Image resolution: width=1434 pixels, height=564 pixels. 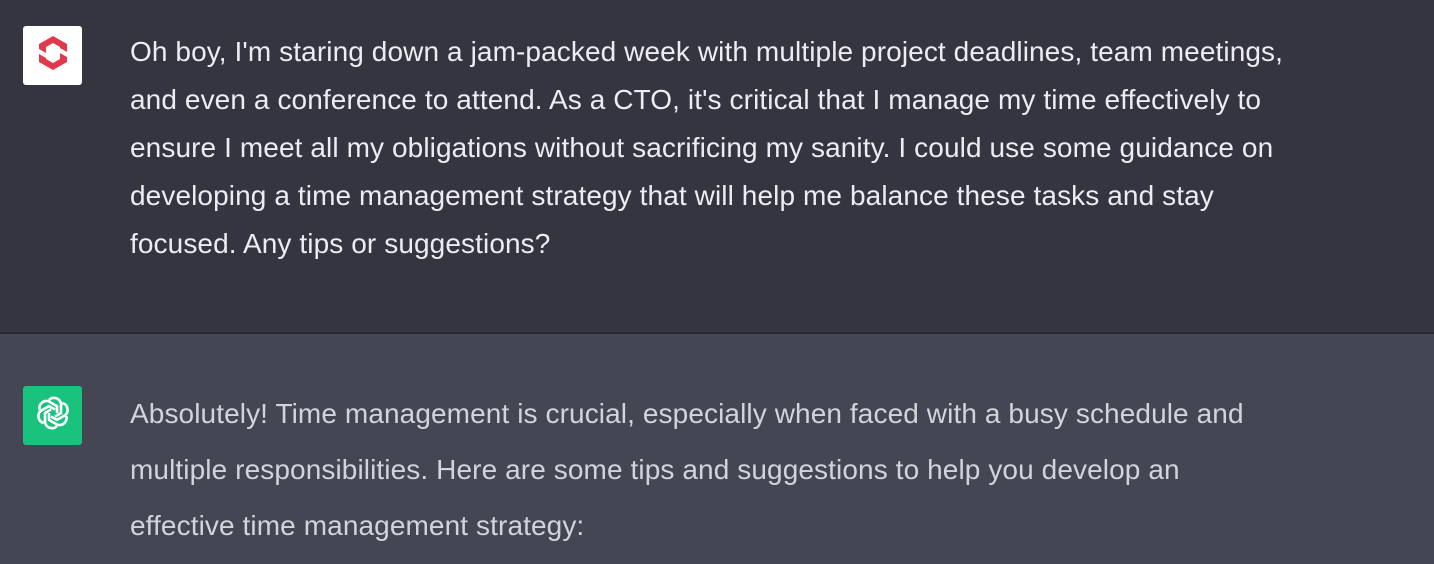 I want to click on user-brand-logo-icon, so click(x=53, y=55).